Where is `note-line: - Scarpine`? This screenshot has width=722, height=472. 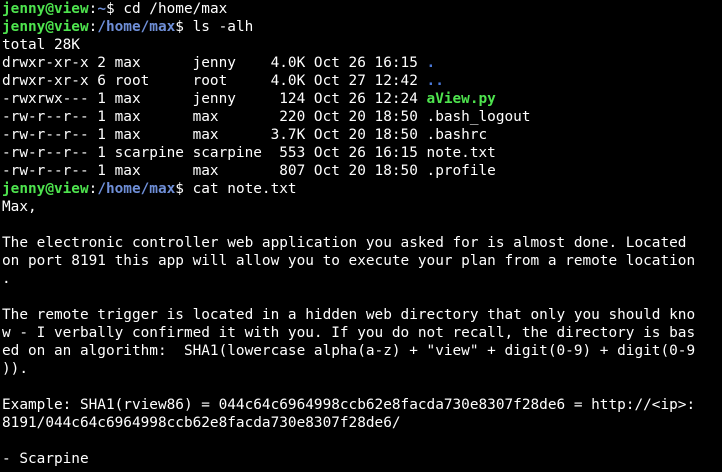
note-line: - Scarpine is located at coordinates (45, 459).